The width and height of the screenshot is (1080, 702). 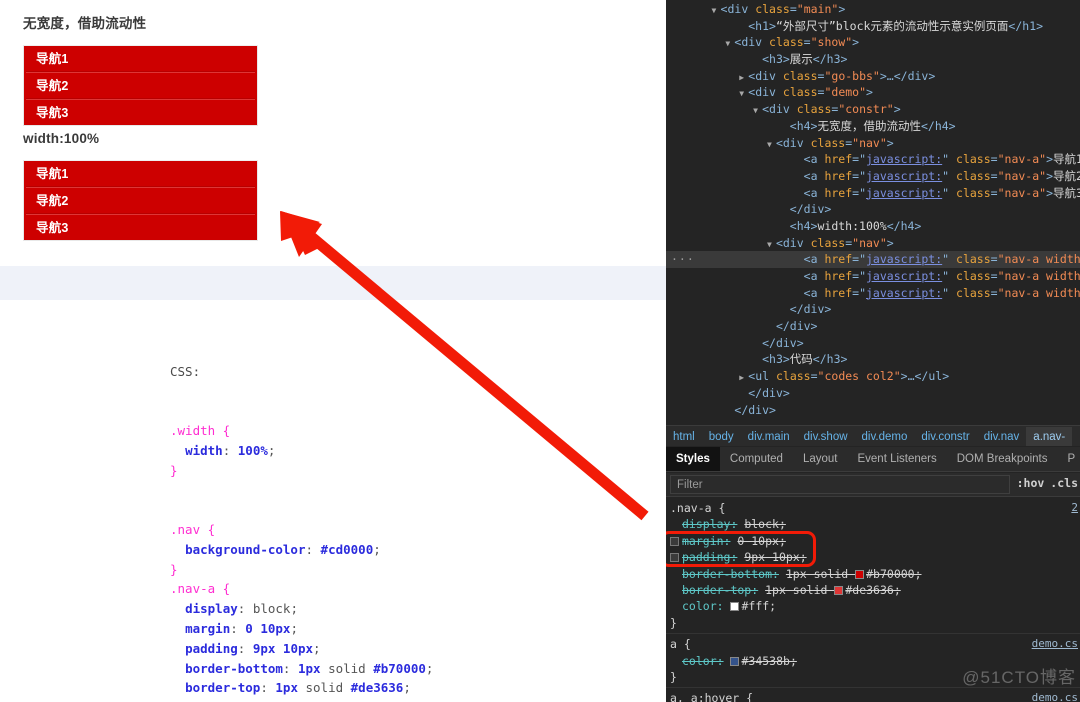 I want to click on declaration-property: padding:, so click(x=709, y=557).